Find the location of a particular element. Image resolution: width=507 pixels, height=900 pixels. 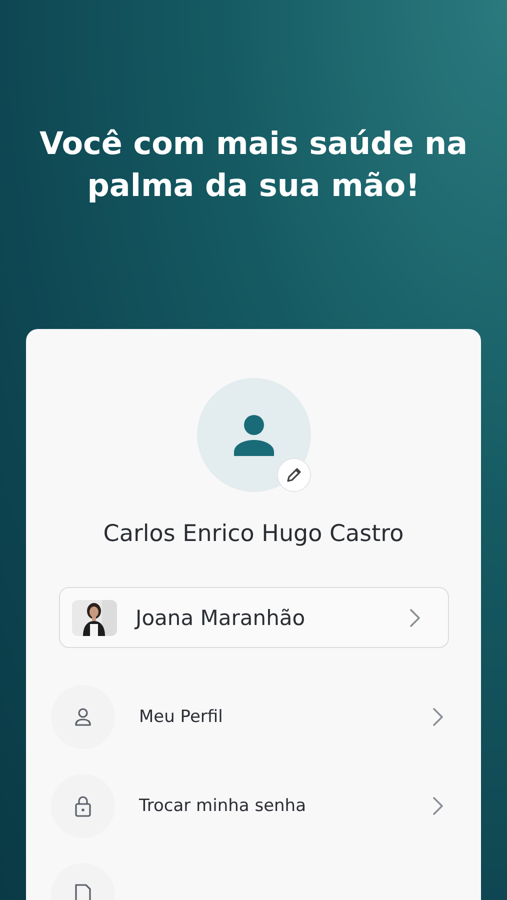

lock-icon is located at coordinates (83, 806).